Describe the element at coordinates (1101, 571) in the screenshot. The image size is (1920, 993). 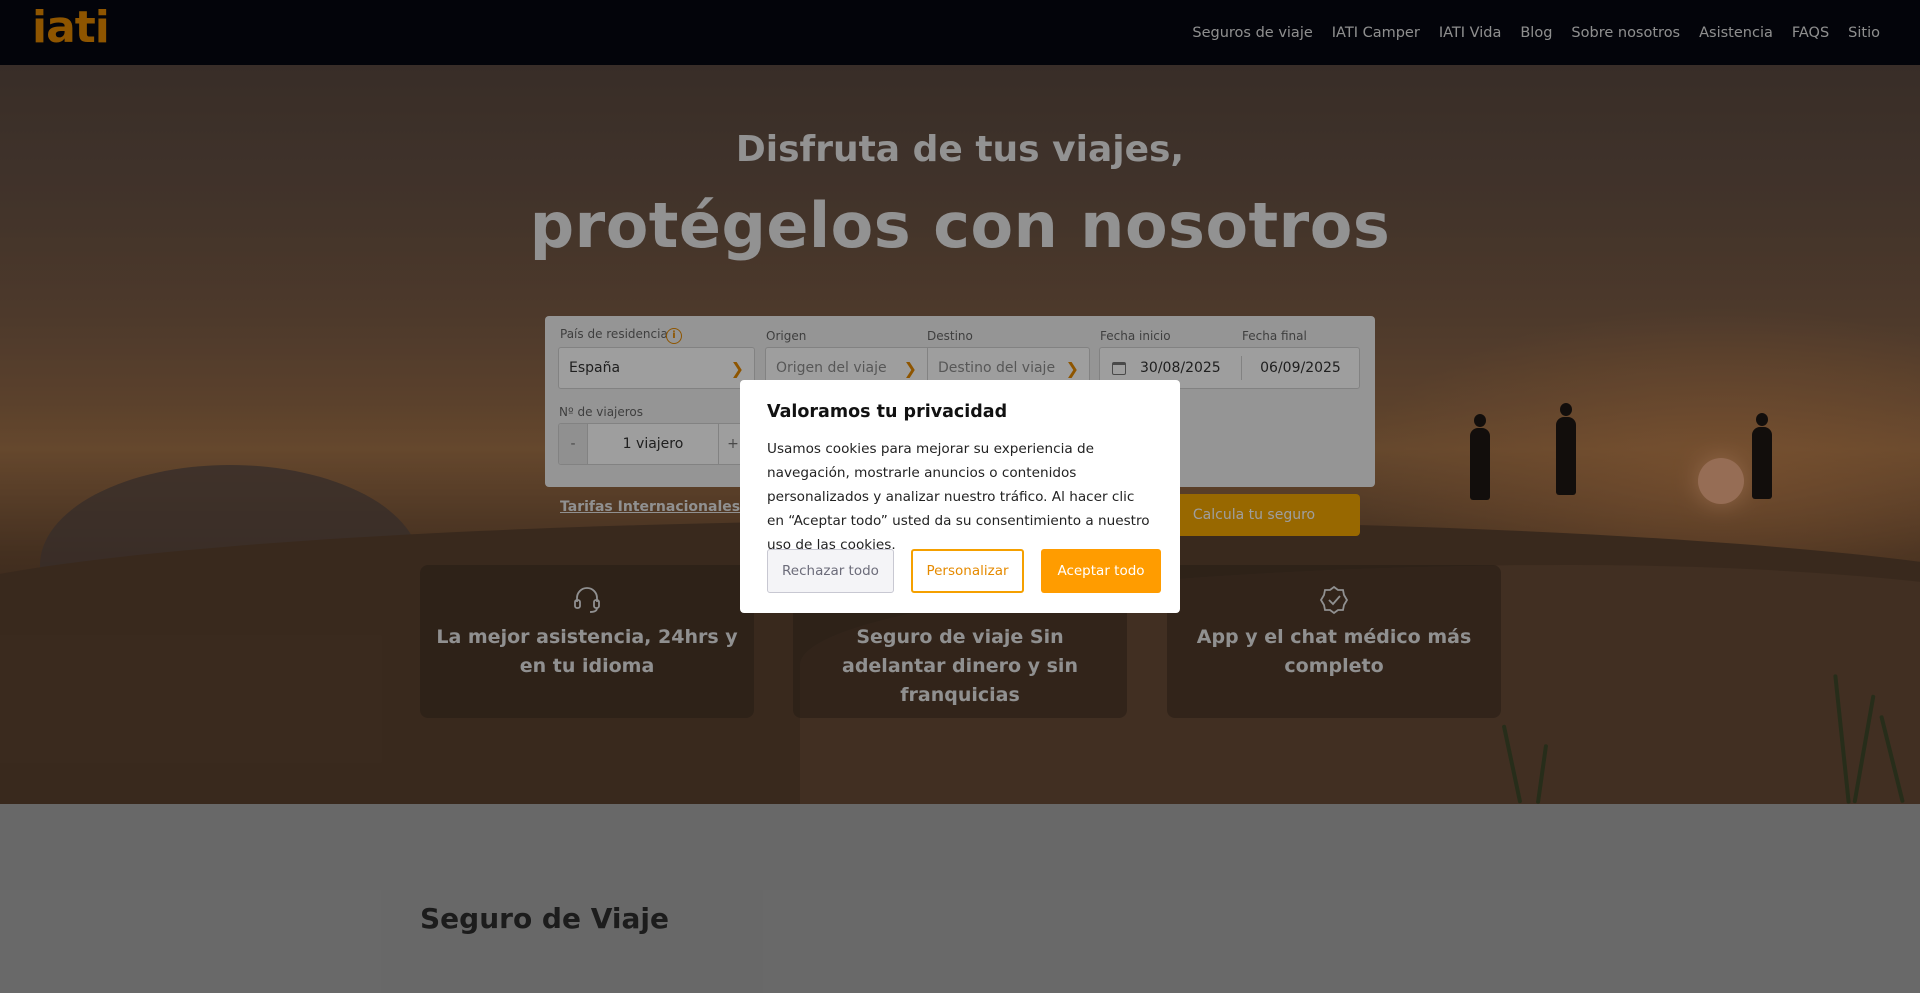
I see `accept-all-button: Aceptar todo` at that location.